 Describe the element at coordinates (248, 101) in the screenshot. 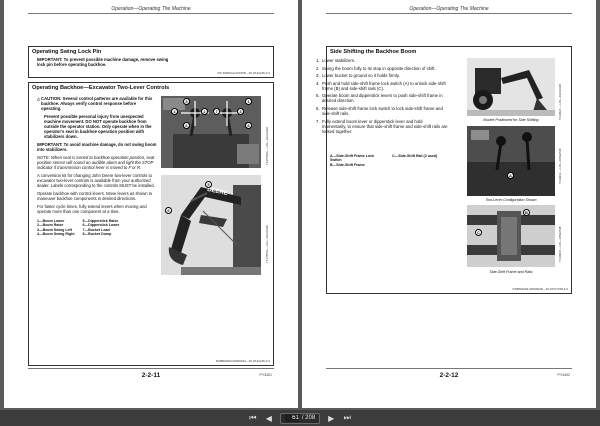

I see `callout: 1` at that location.